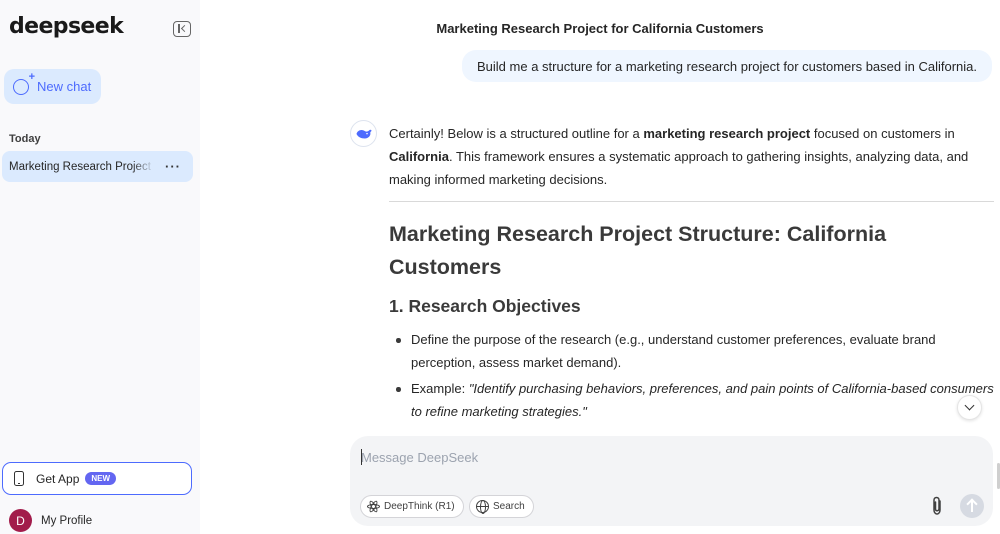 This screenshot has height=534, width=1000. What do you see at coordinates (363, 133) in the screenshot?
I see `whale-logo-icon` at bounding box center [363, 133].